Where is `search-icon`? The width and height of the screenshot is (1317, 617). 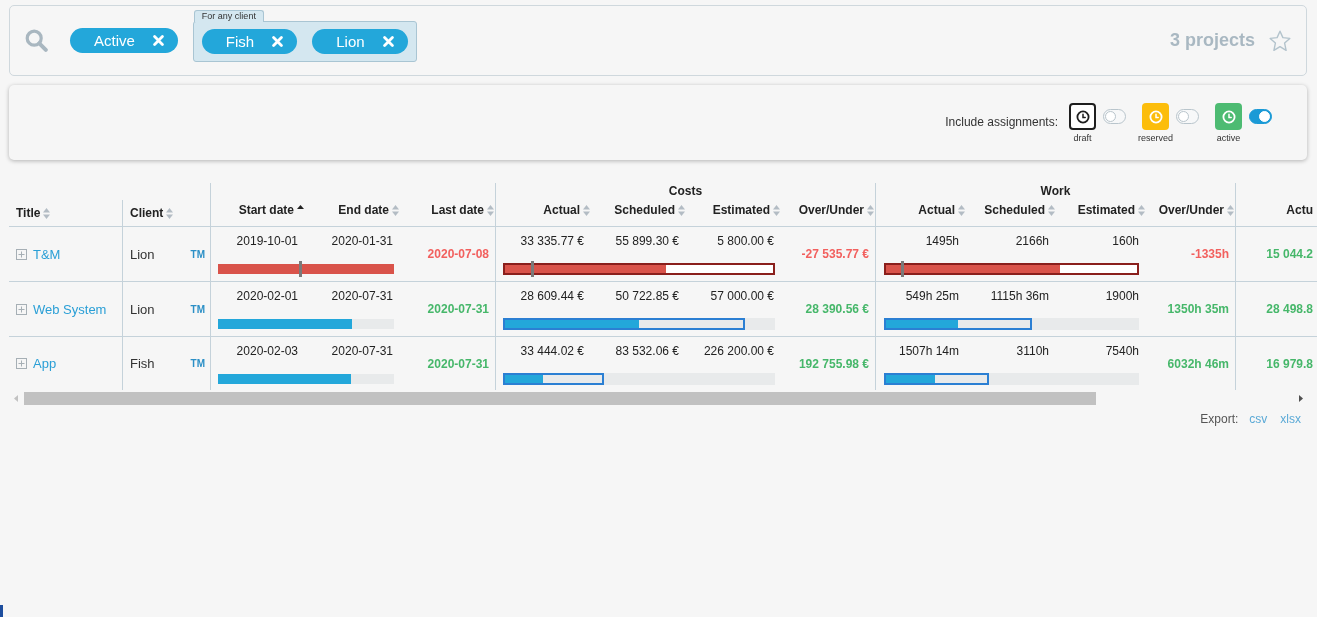 search-icon is located at coordinates (36, 40).